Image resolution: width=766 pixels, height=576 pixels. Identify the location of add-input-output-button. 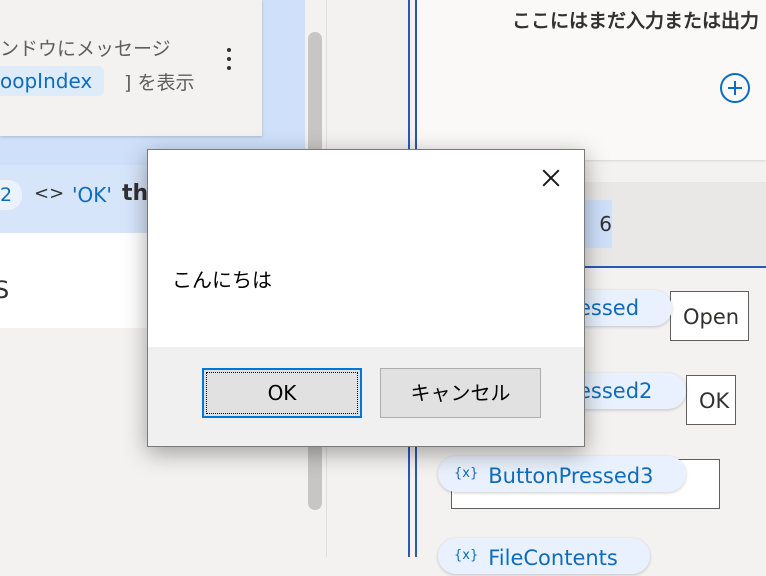
(735, 88).